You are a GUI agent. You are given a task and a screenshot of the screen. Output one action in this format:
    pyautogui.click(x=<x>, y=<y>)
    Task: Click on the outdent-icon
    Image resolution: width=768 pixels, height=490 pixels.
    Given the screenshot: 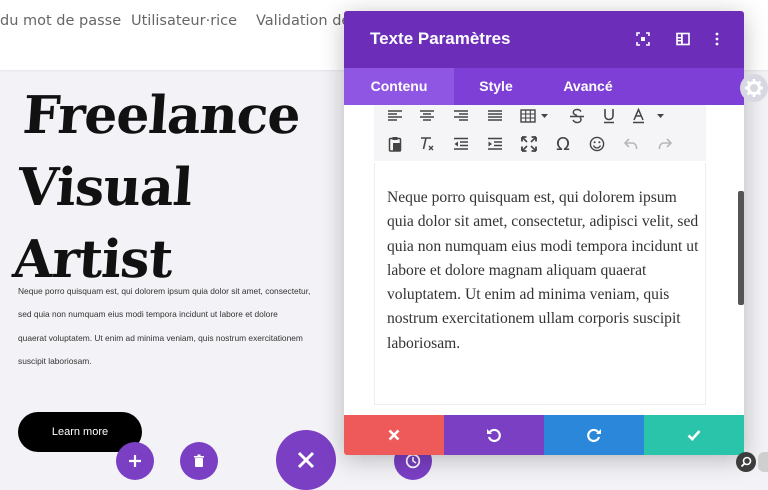 What is the action you would take?
    pyautogui.click(x=461, y=144)
    